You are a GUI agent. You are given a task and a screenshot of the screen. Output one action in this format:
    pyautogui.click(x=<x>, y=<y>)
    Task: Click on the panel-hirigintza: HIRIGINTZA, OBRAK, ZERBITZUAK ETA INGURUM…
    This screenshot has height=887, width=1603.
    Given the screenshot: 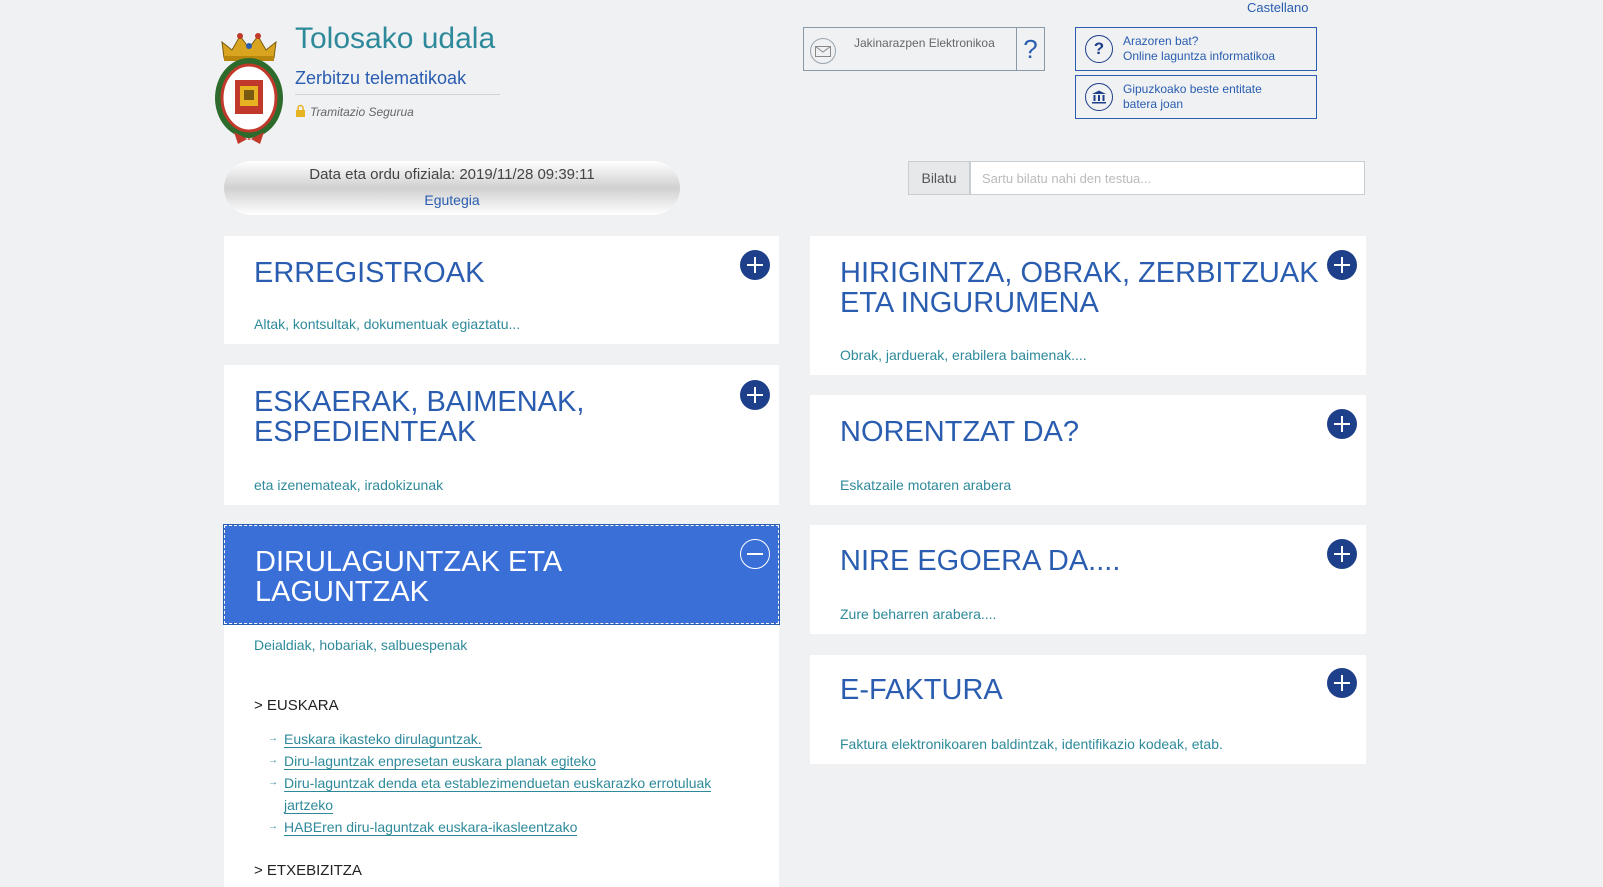 What is the action you would take?
    pyautogui.click(x=1088, y=305)
    